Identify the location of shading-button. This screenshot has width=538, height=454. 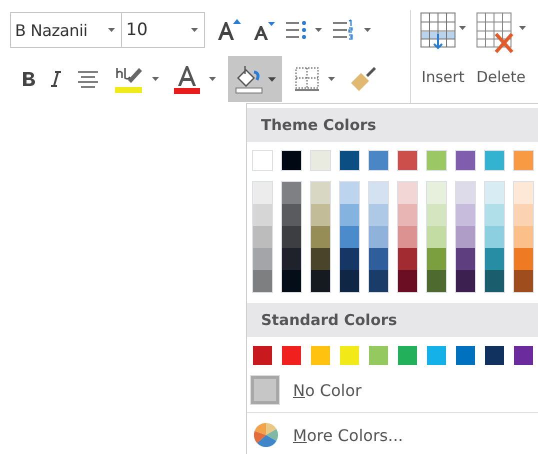
(255, 79).